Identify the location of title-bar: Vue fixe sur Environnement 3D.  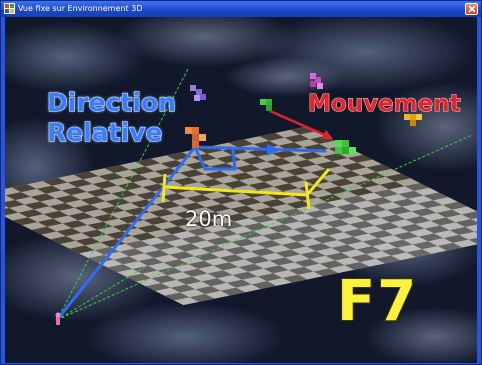
(241, 9).